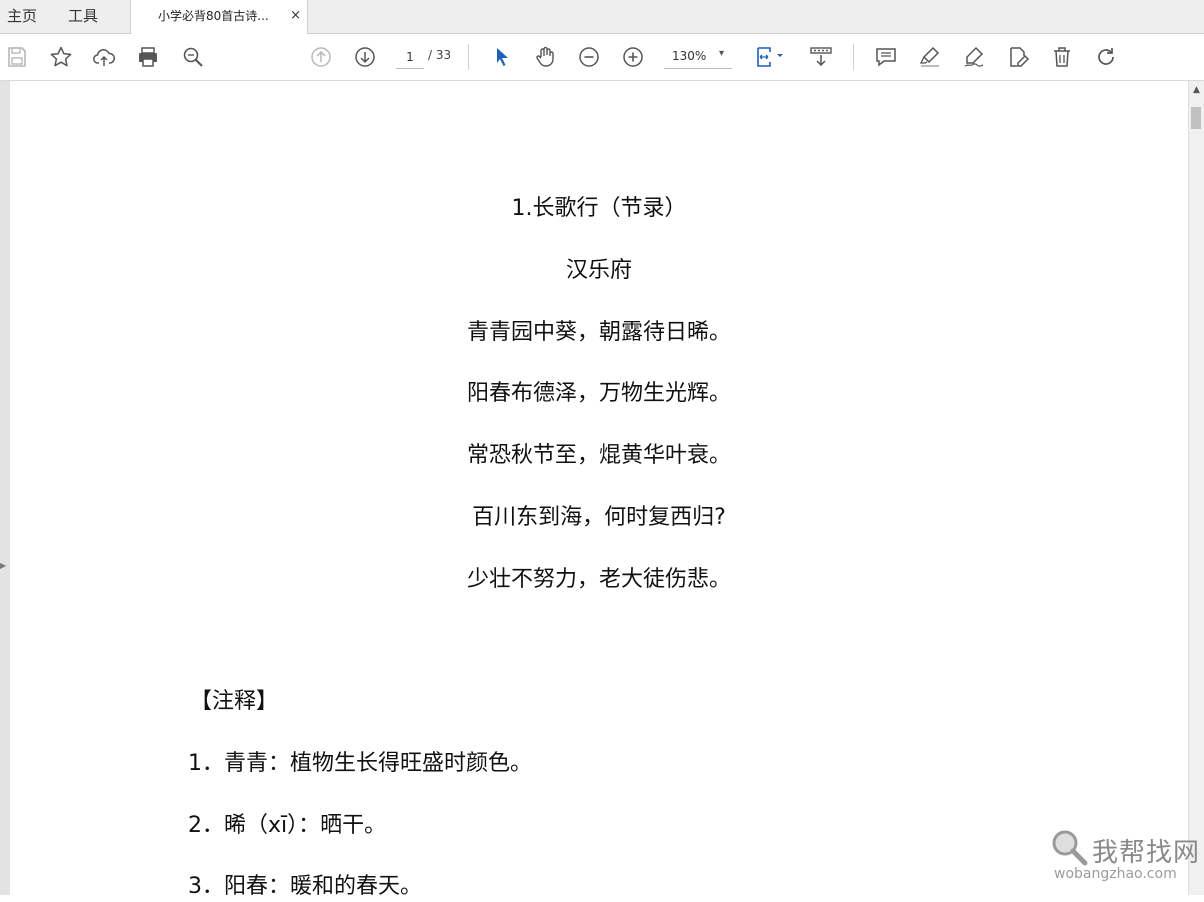 The width and height of the screenshot is (1204, 902). I want to click on watermark: 我帮找网 wobangzhao.com, so click(1124, 860).